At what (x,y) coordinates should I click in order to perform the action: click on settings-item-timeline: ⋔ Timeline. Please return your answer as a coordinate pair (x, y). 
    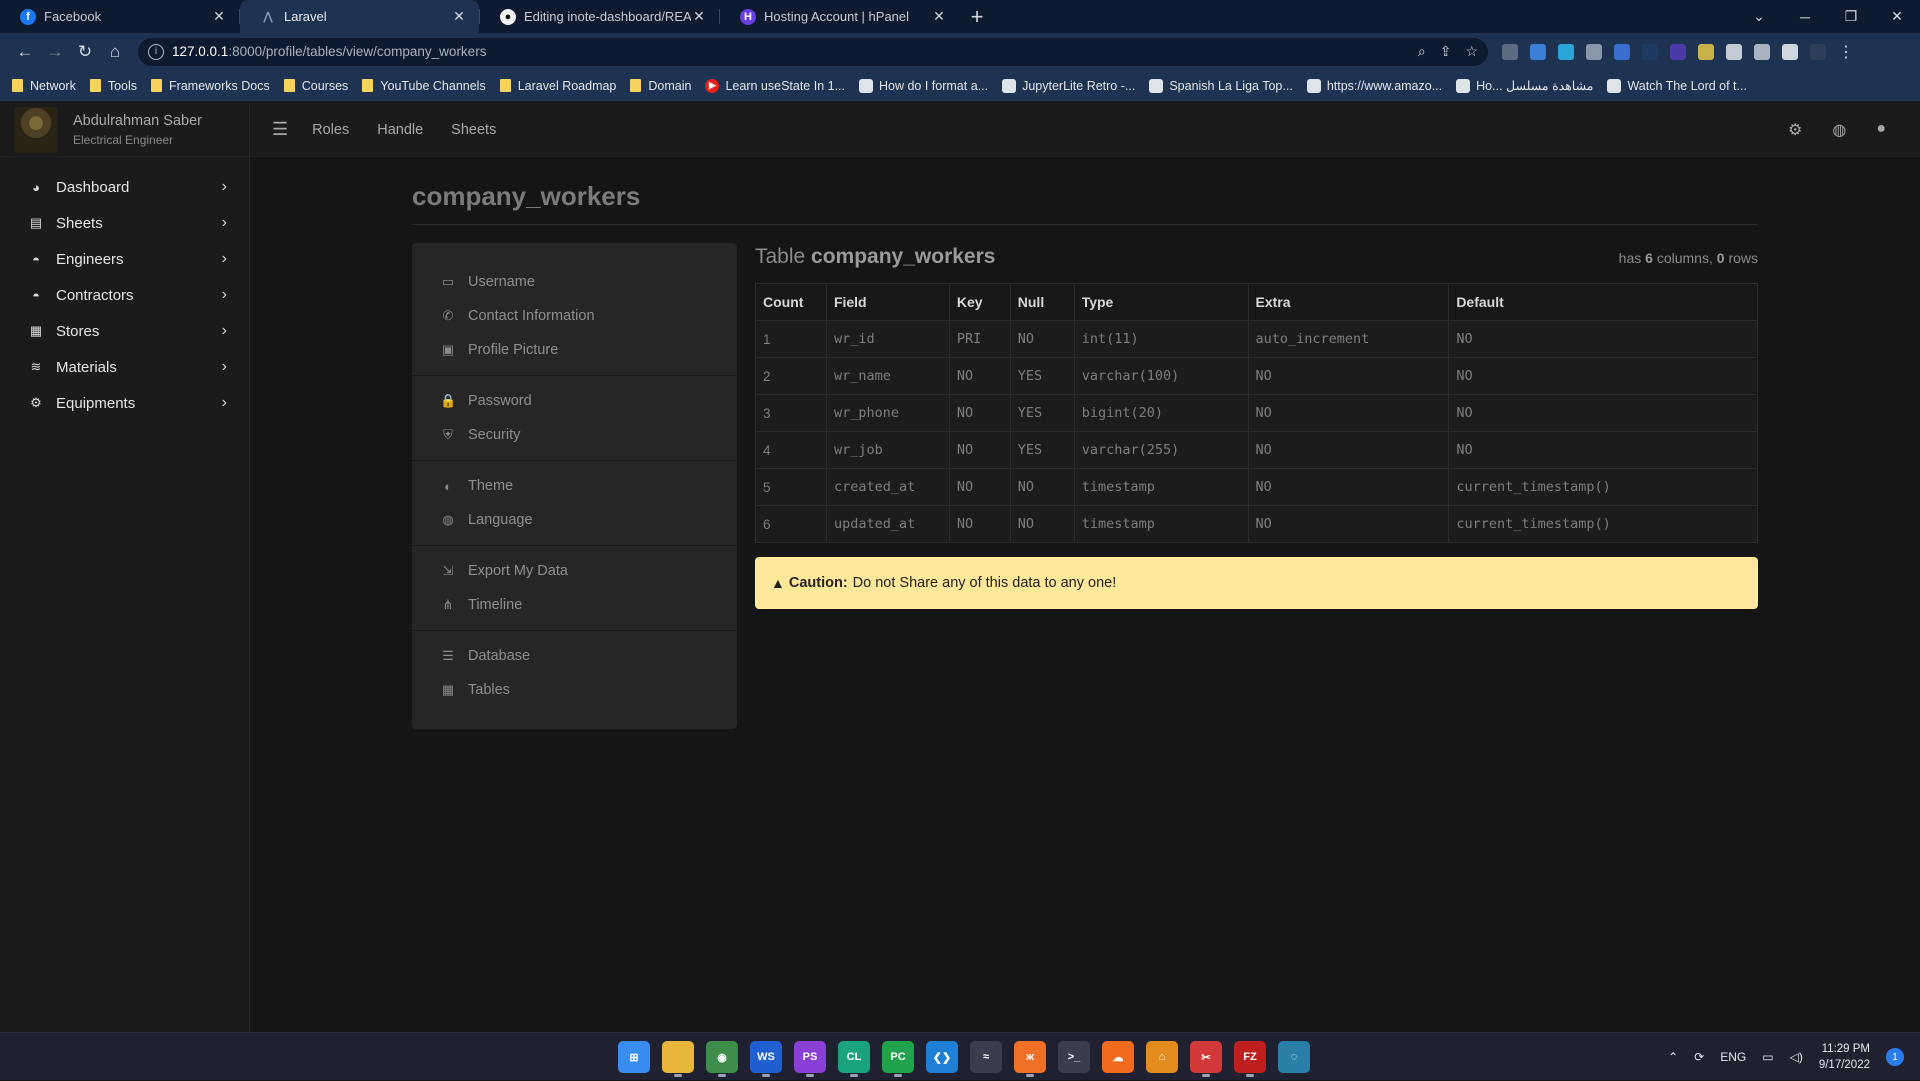
    Looking at the image, I should click on (574, 605).